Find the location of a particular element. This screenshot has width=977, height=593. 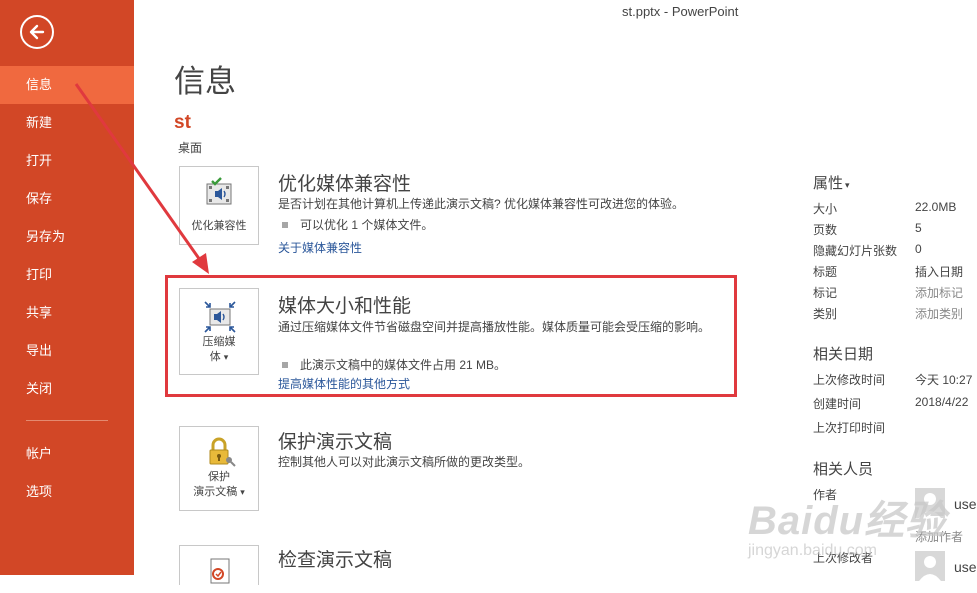

protect-presentation-button: 保护 演示文稿 ▾ is located at coordinates (219, 468).